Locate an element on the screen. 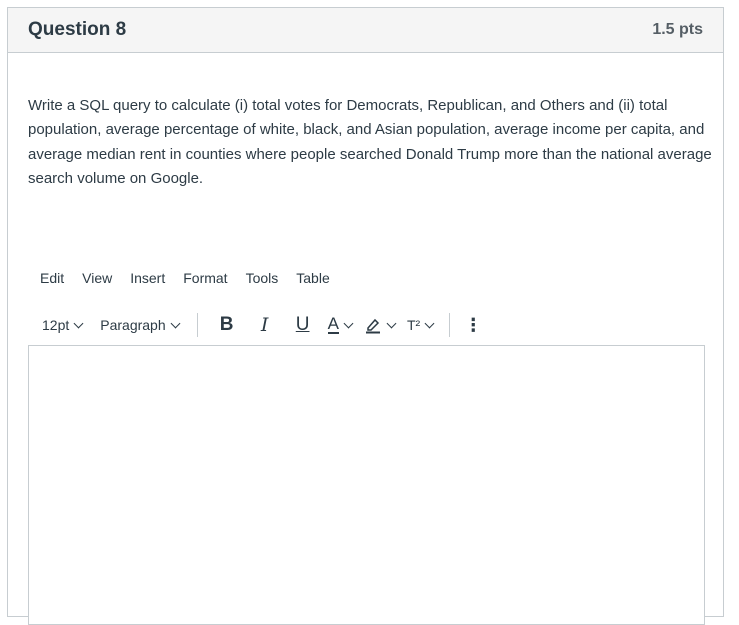  more-options-icon: ⋮ is located at coordinates (473, 325).